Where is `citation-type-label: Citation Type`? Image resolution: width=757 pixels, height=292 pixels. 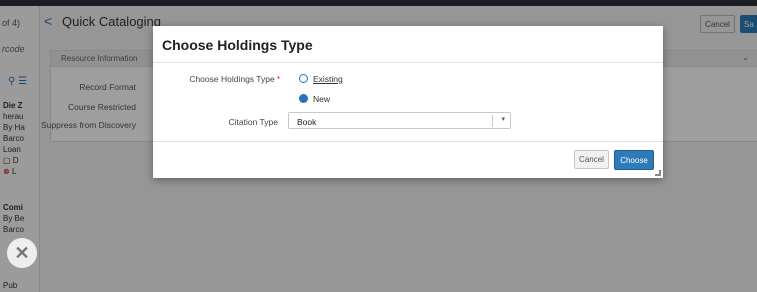
citation-type-label: Citation Type is located at coordinates (253, 122).